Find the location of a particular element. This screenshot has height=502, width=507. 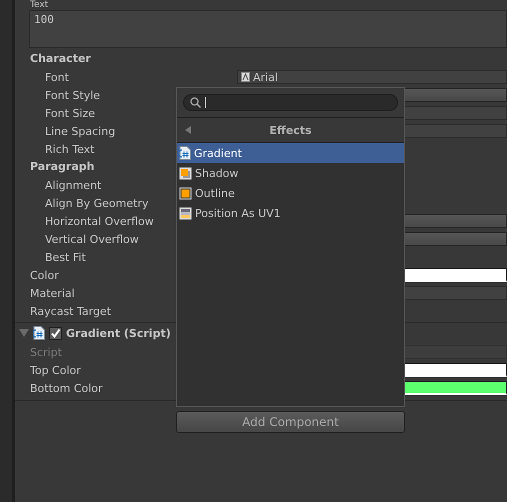

component-list-item: Shadow is located at coordinates (290, 173).